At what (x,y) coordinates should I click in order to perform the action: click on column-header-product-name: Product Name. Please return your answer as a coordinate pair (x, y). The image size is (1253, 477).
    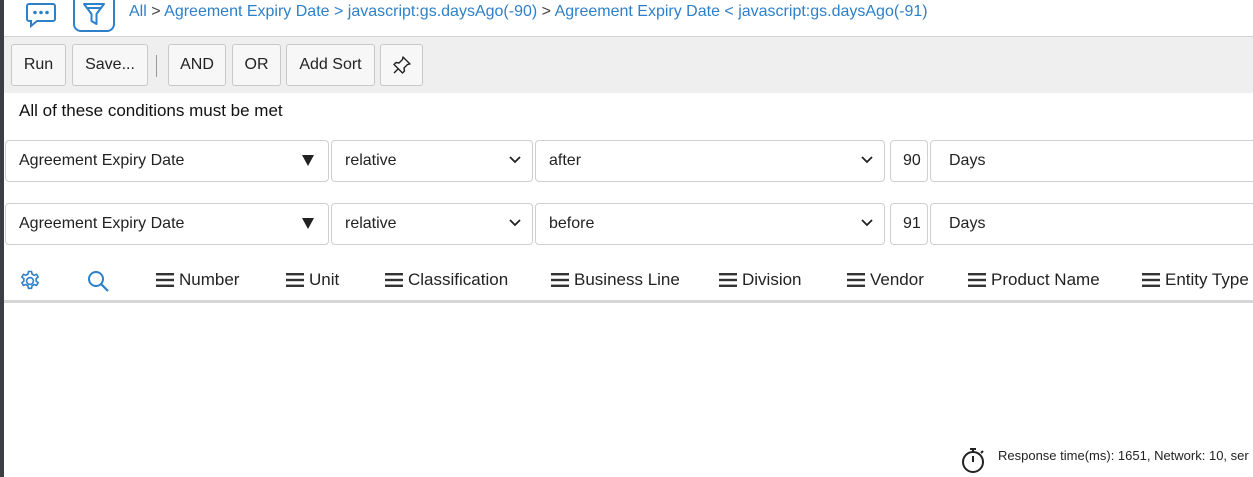
    Looking at the image, I should click on (1034, 280).